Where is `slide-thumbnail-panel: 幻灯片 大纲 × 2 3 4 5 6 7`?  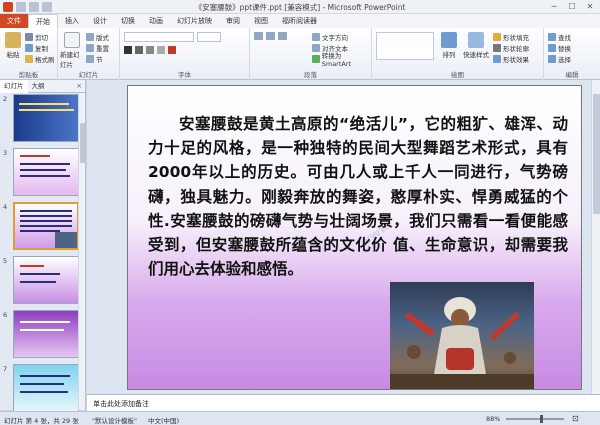
slide-thumbnail-panel: 幻灯片 大纲 × 2 3 4 5 6 7 is located at coordinates (43, 245).